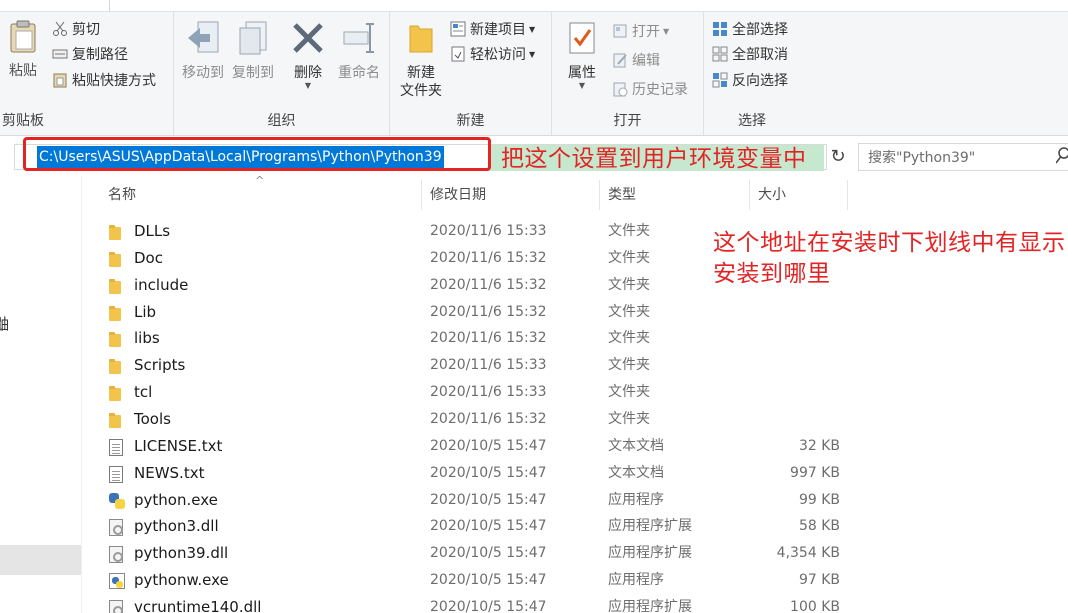  I want to click on file-type: 应用程序扩展, so click(650, 526).